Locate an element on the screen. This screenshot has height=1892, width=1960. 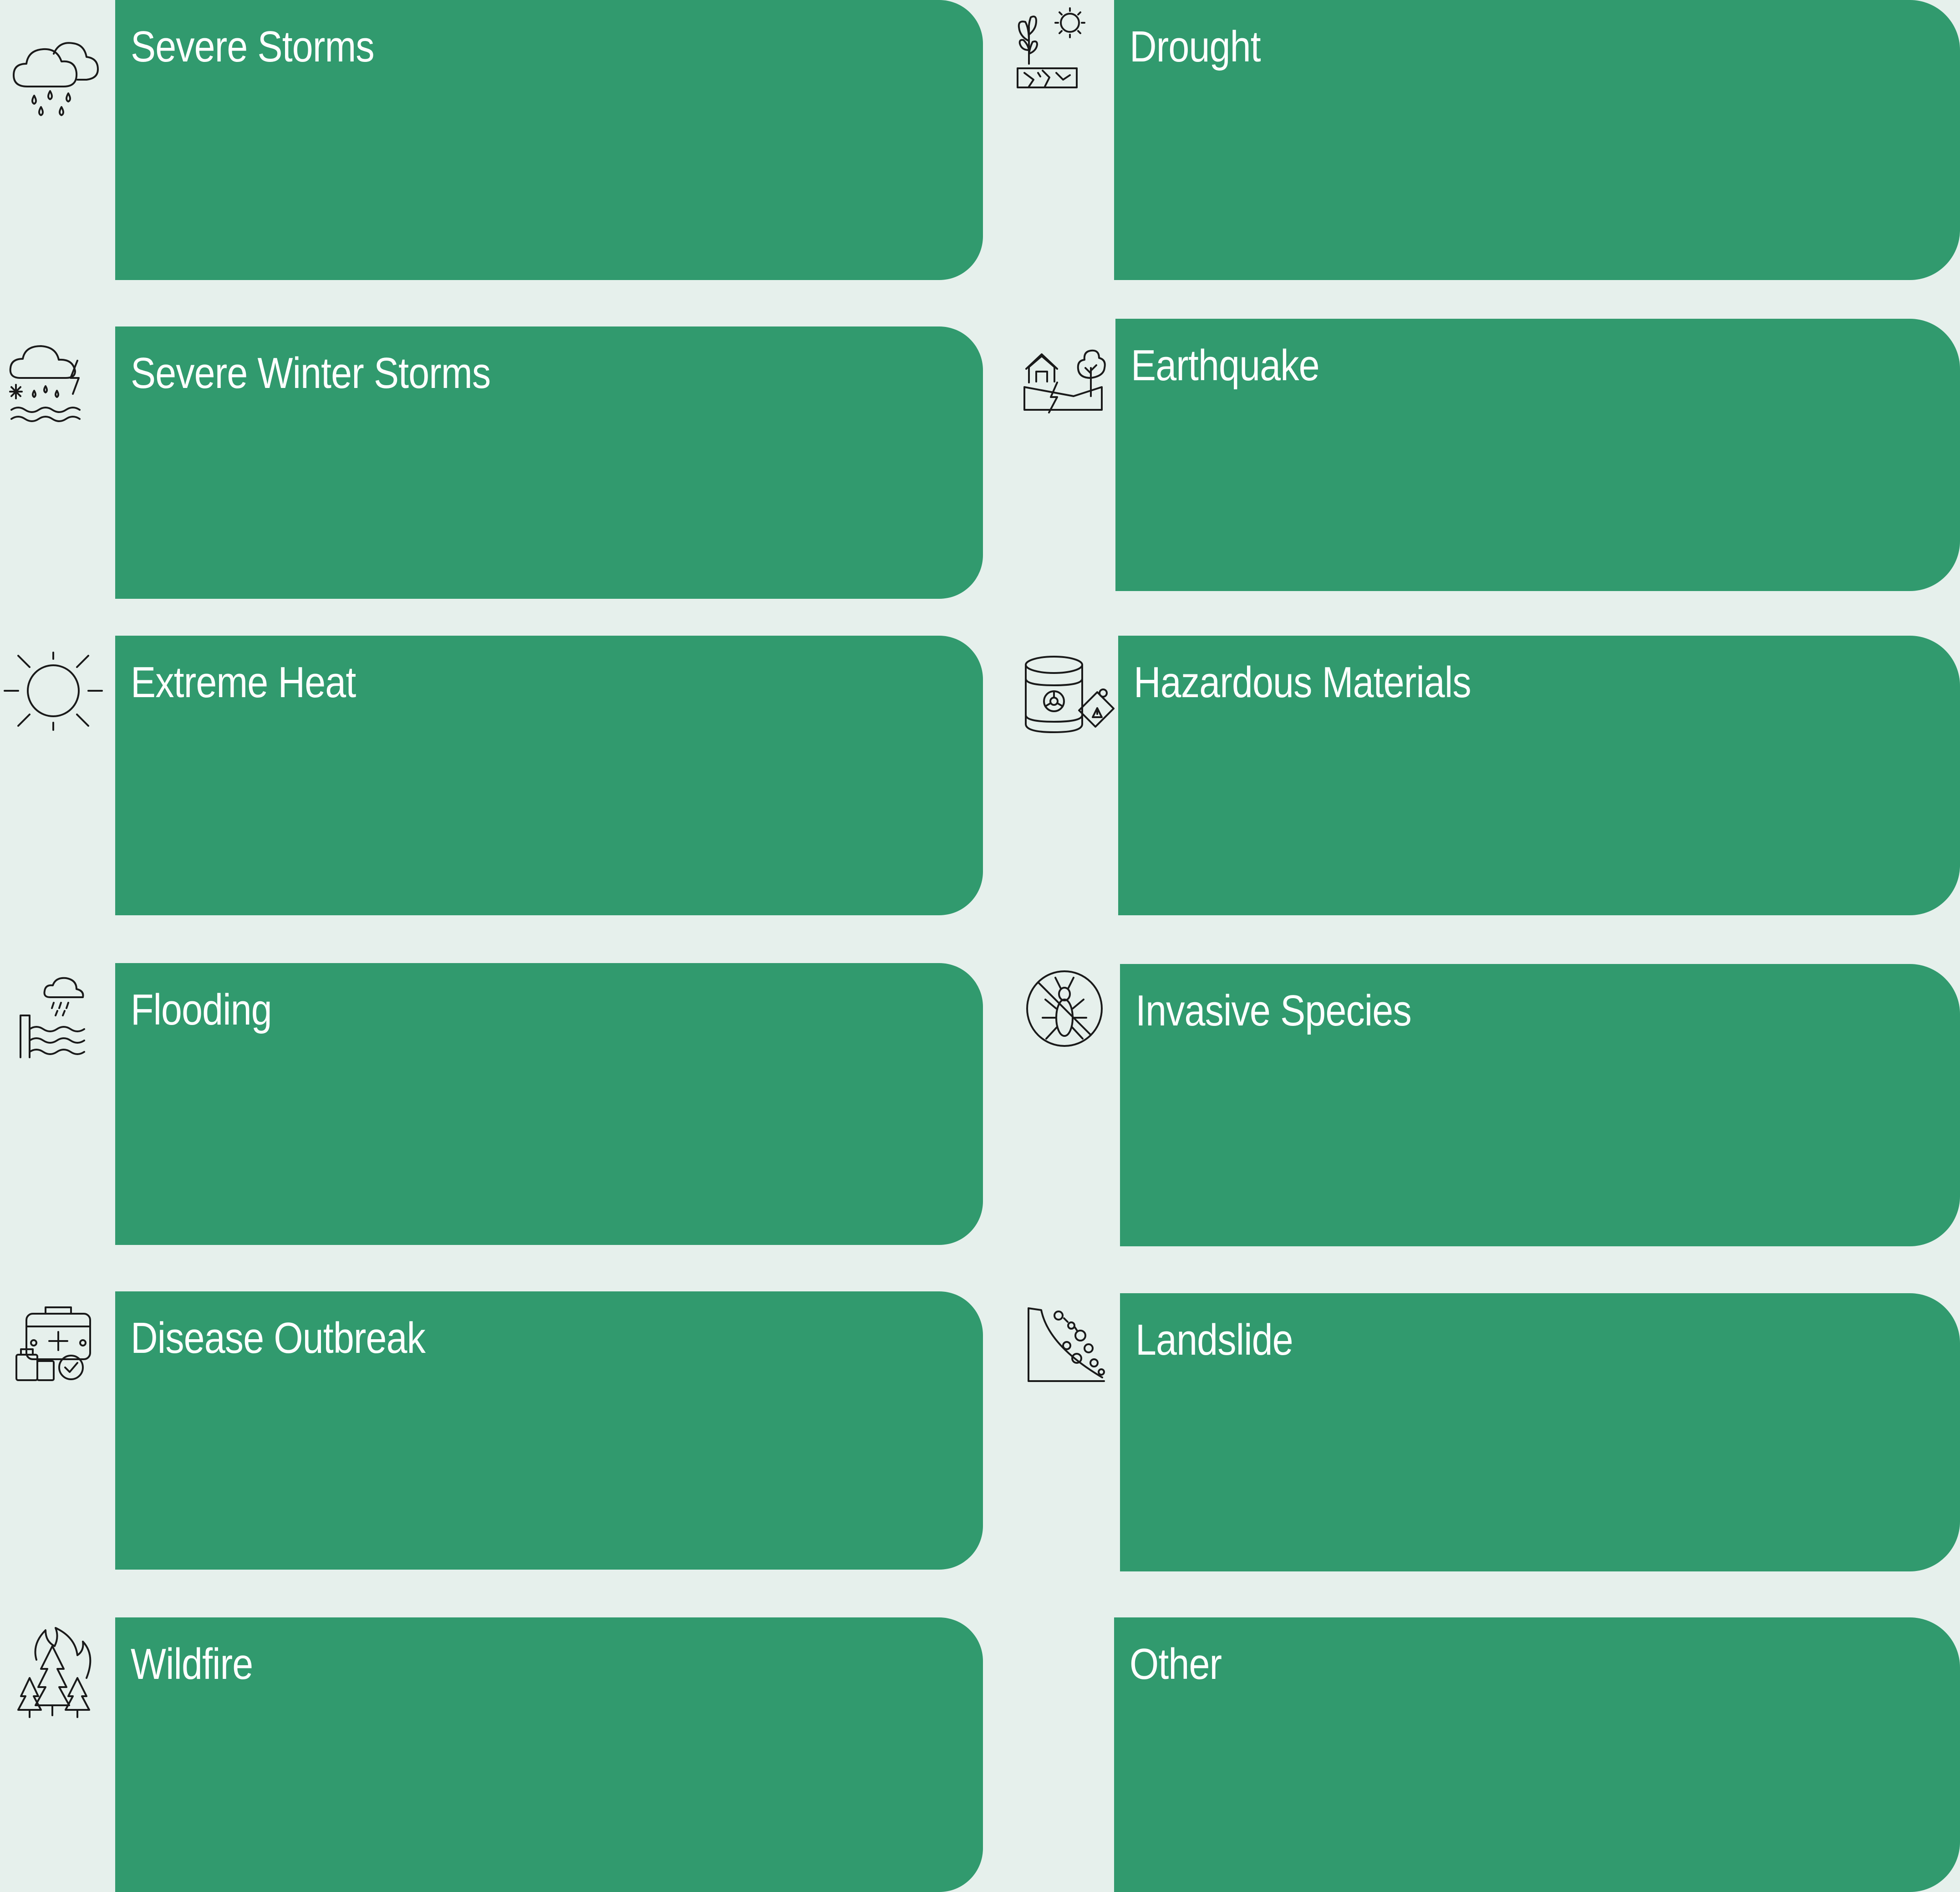
card-title-wildfire: Wildfire is located at coordinates (192, 1664).